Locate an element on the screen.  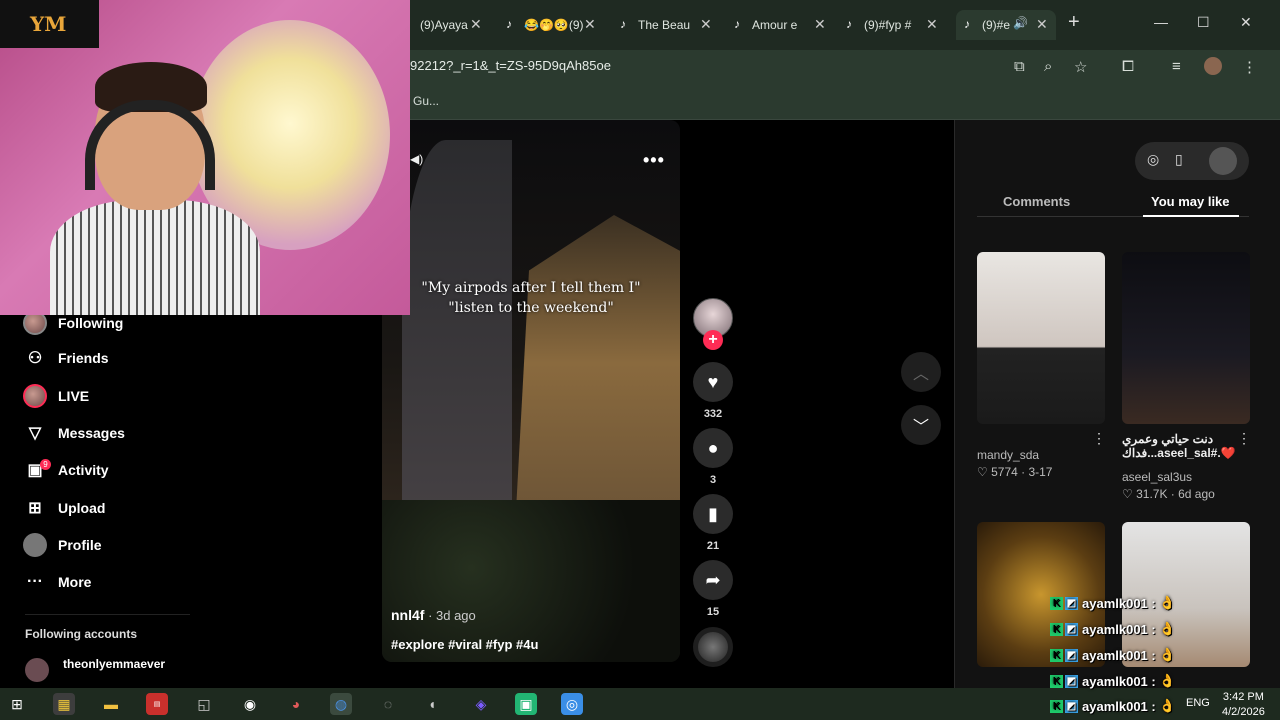
profile-avatar-icon is located at coordinates (1213, 66).